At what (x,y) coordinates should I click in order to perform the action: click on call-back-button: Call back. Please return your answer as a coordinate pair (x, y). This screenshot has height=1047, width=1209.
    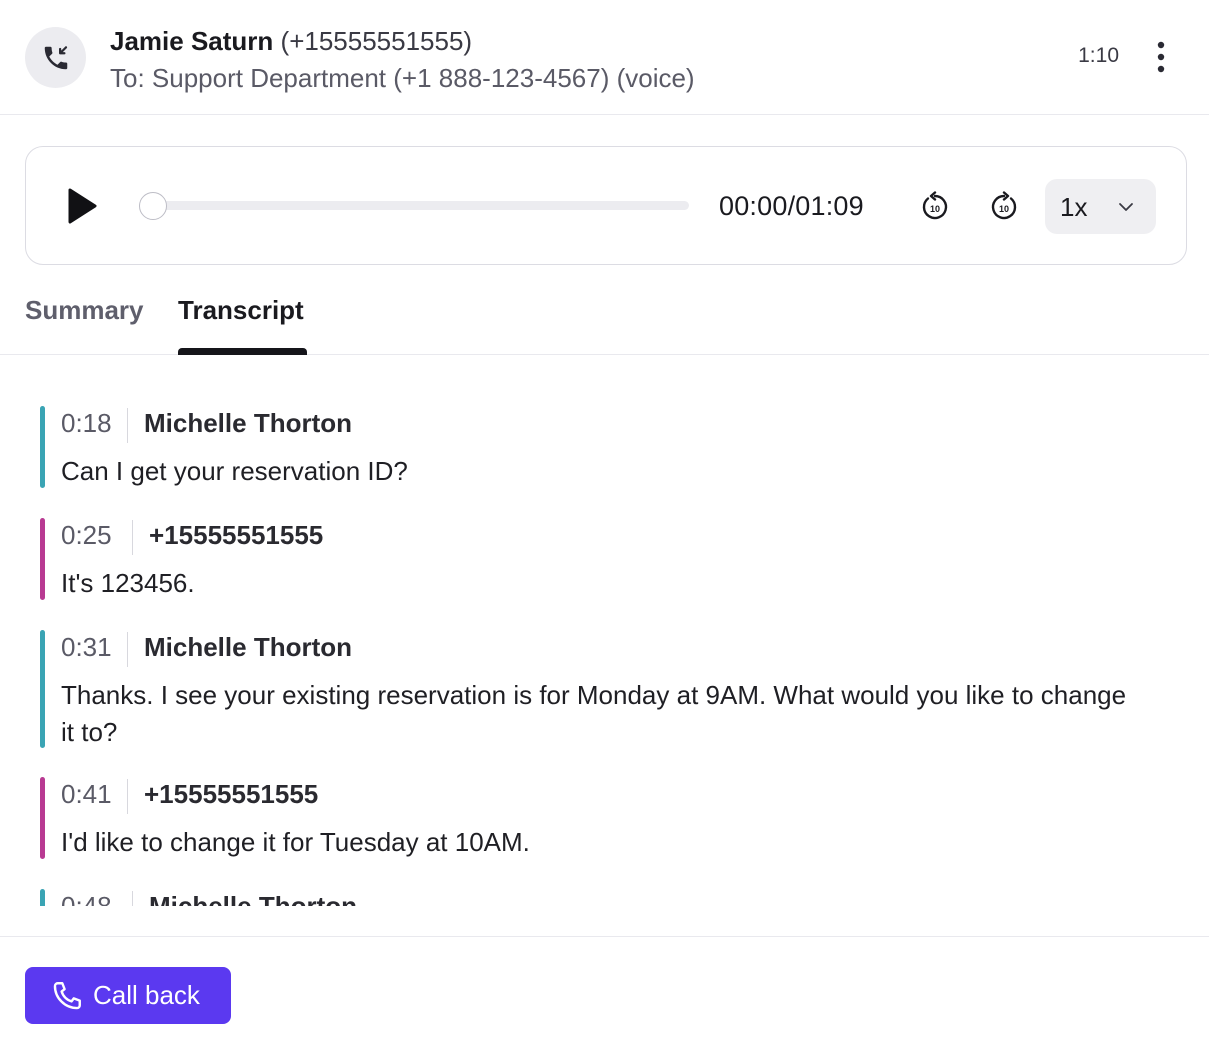
    Looking at the image, I should click on (128, 995).